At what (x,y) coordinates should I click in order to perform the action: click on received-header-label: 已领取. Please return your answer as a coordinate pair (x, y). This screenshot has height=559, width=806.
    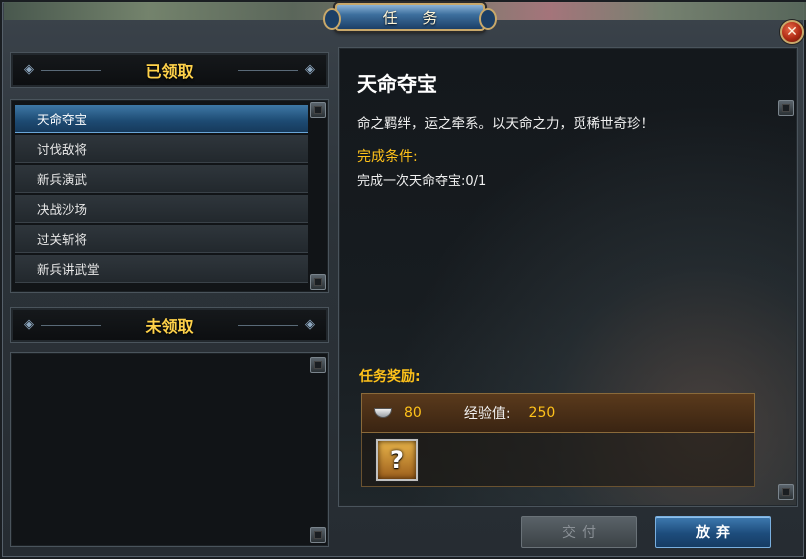
    Looking at the image, I should click on (169, 71).